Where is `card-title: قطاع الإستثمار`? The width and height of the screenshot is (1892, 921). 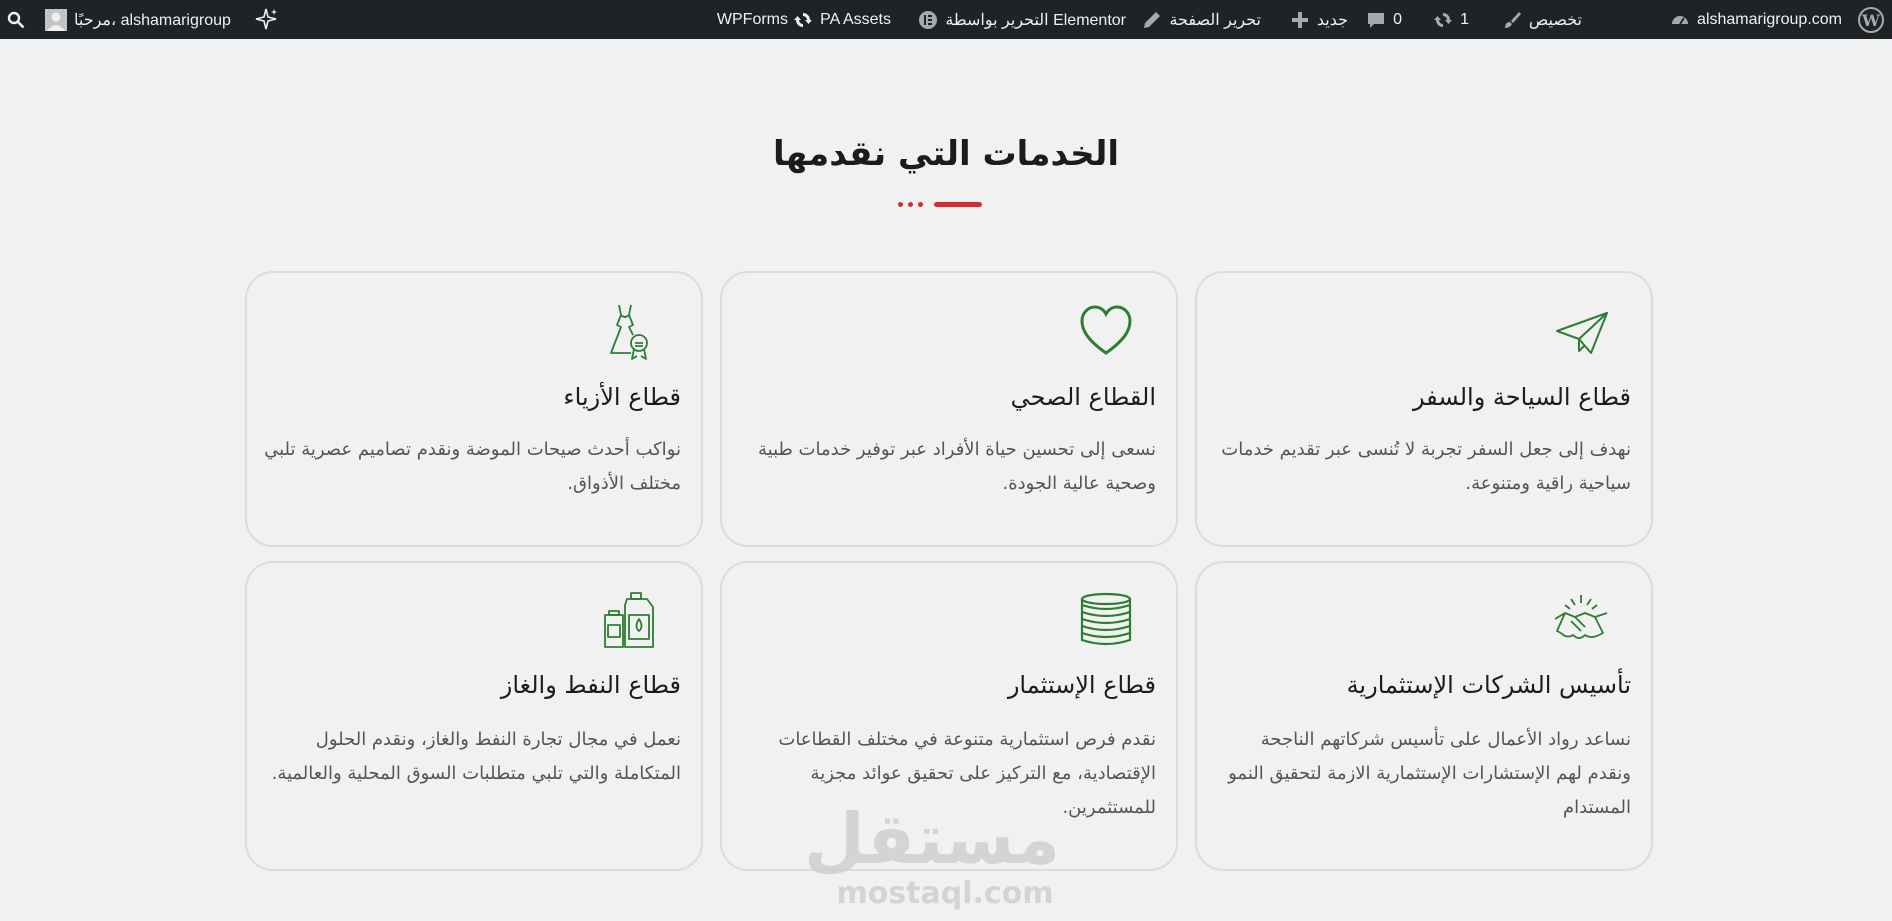
card-title: قطاع الإستثمار is located at coordinates (1081, 685).